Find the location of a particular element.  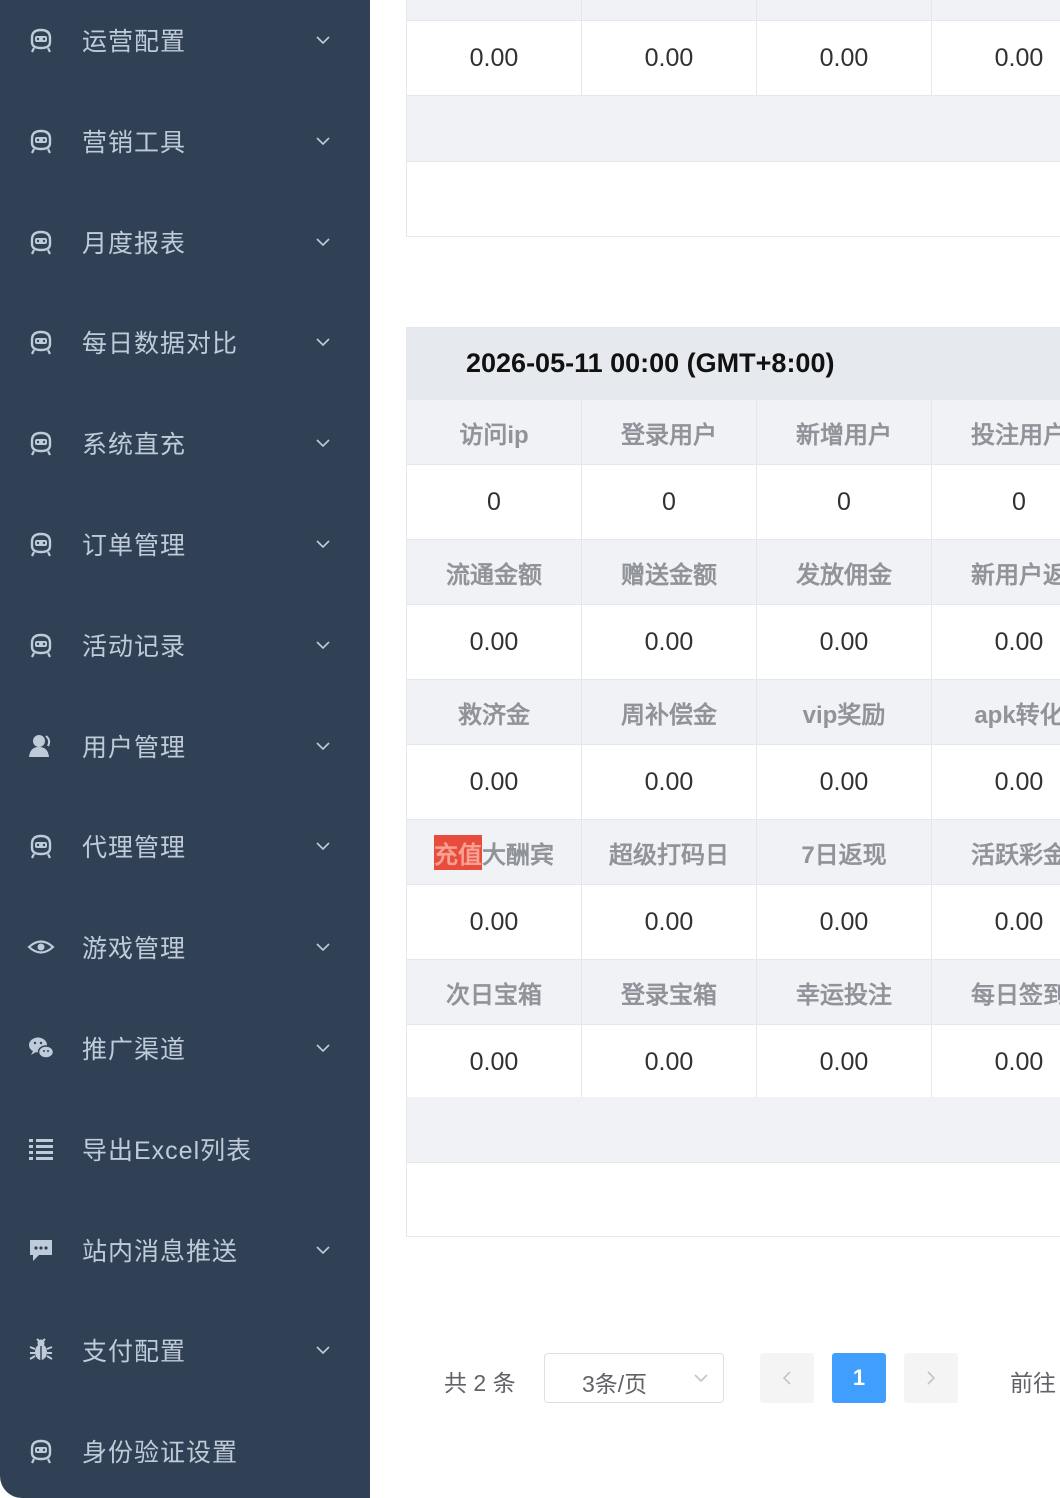

goto-label: 前往 is located at coordinates (1033, 1383).